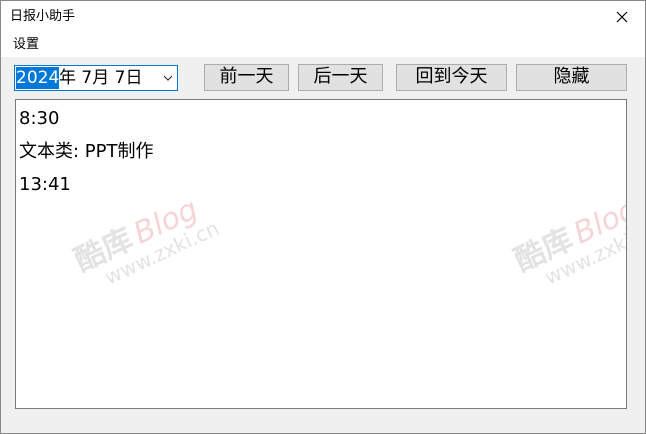 The image size is (646, 434). I want to click on date-month-day-segment: 年 7月 7日, so click(100, 78).